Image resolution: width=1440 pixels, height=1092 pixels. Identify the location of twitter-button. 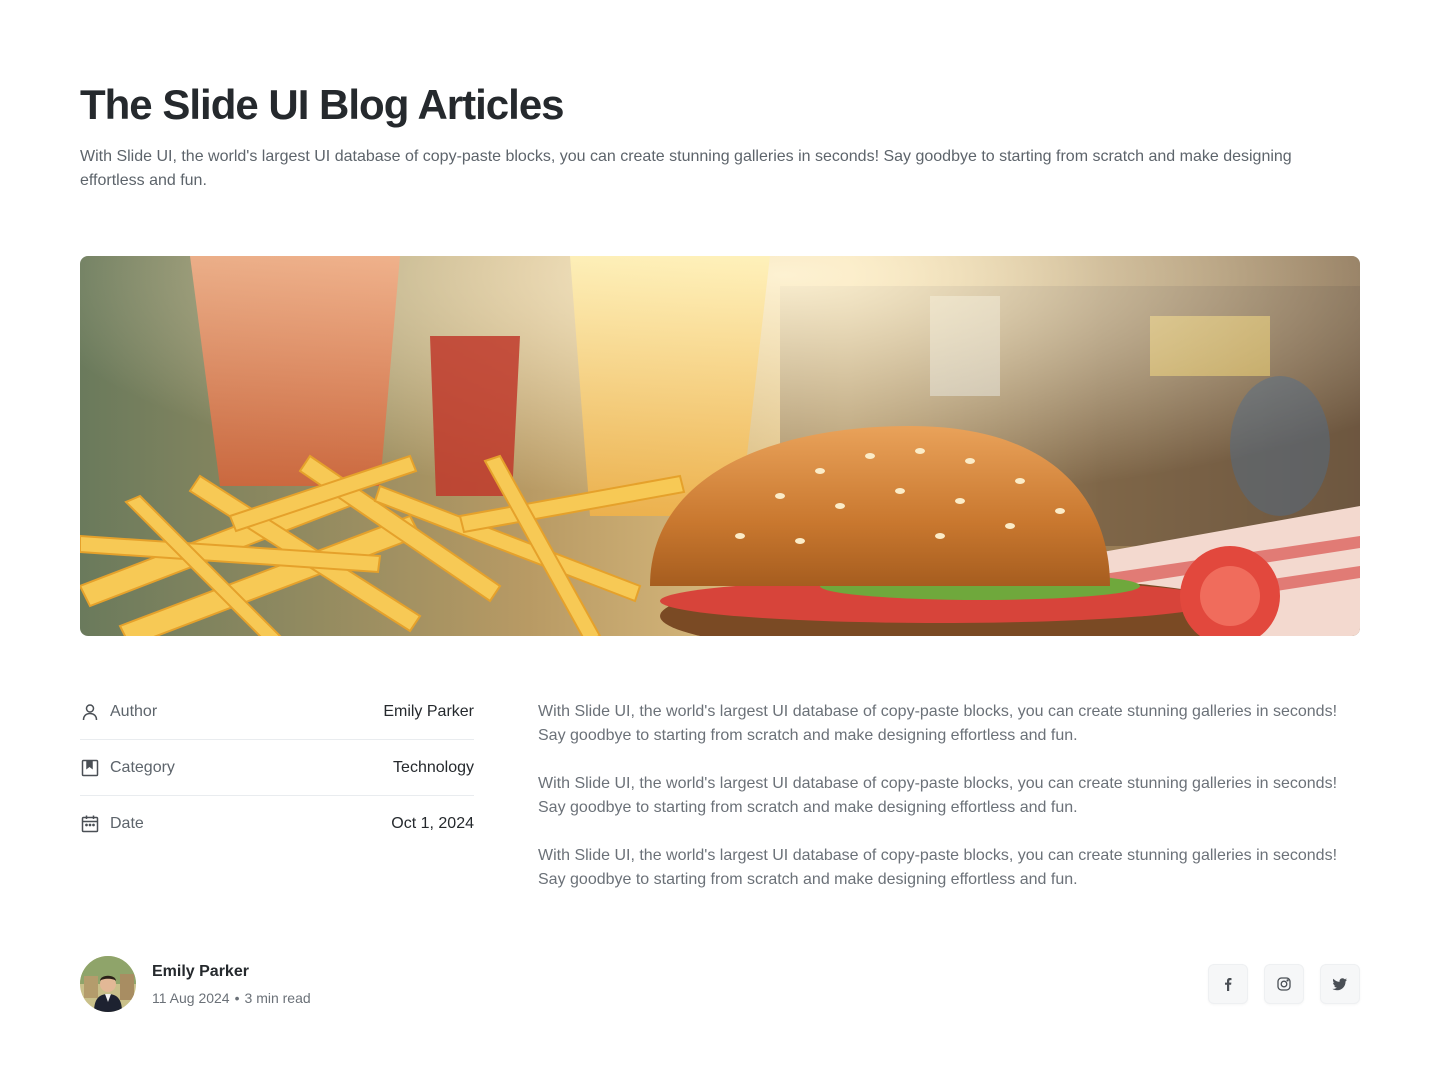
(1340, 984).